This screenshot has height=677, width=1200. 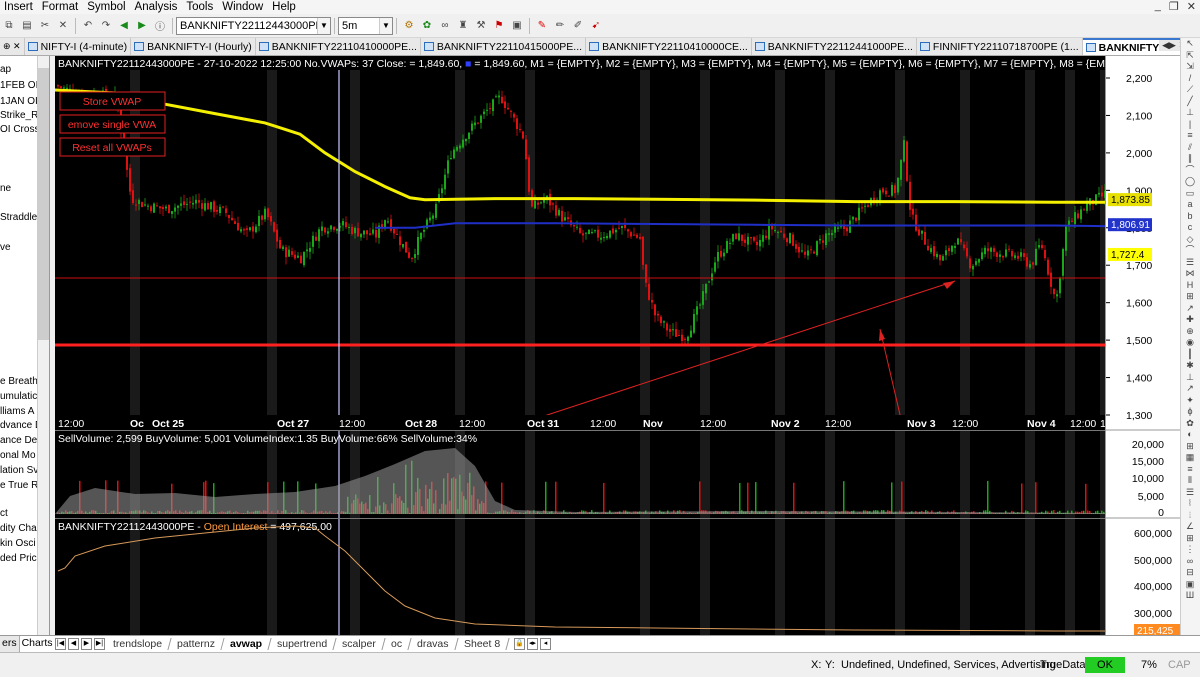 I want to click on draw-tool-icon: ◇, so click(x=1190, y=240).